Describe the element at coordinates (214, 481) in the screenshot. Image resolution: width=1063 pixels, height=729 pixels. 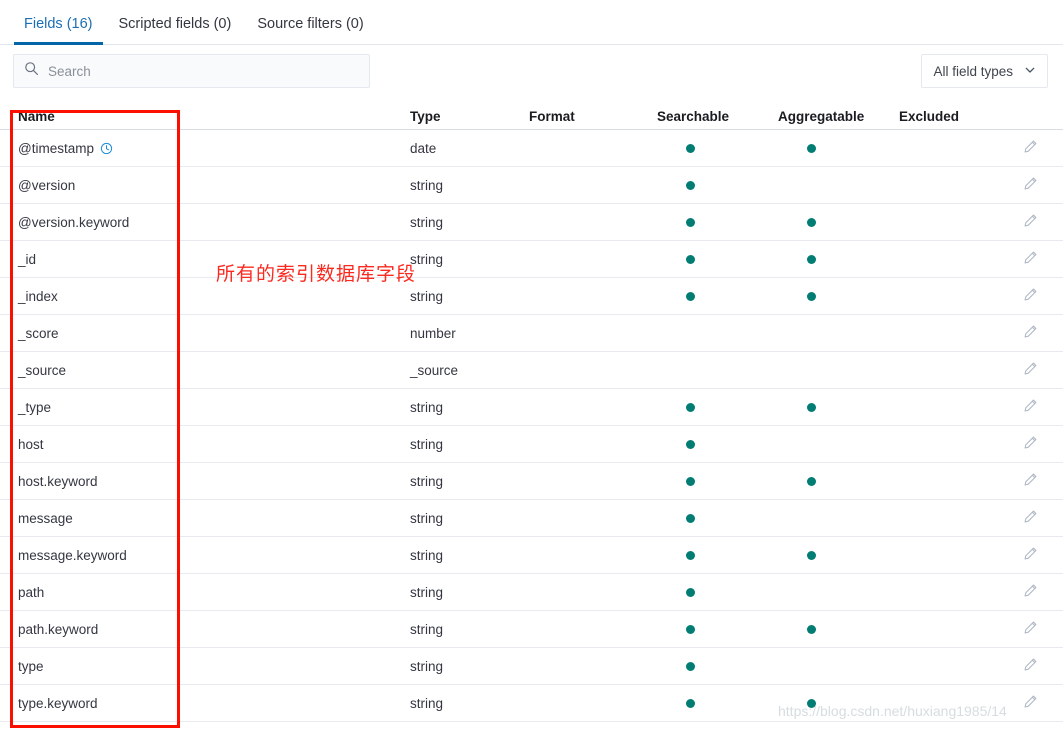
I see `field-name-cell: host.keyword` at that location.